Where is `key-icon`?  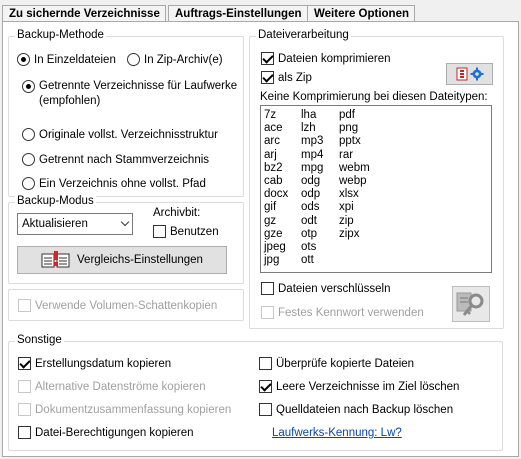
key-icon is located at coordinates (470, 304).